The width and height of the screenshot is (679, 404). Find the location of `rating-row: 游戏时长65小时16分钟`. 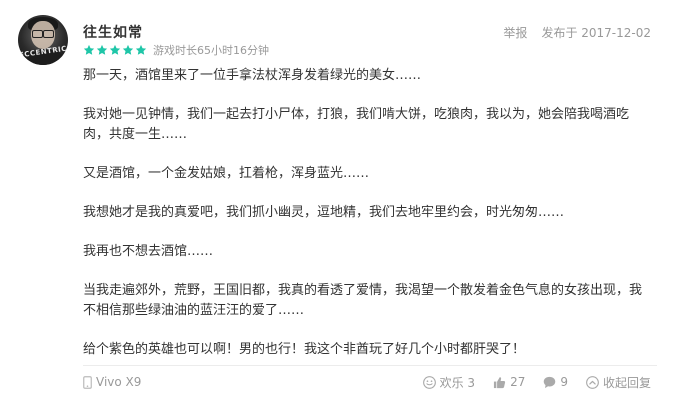

rating-row: 游戏时长65小时16分钟 is located at coordinates (176, 50).